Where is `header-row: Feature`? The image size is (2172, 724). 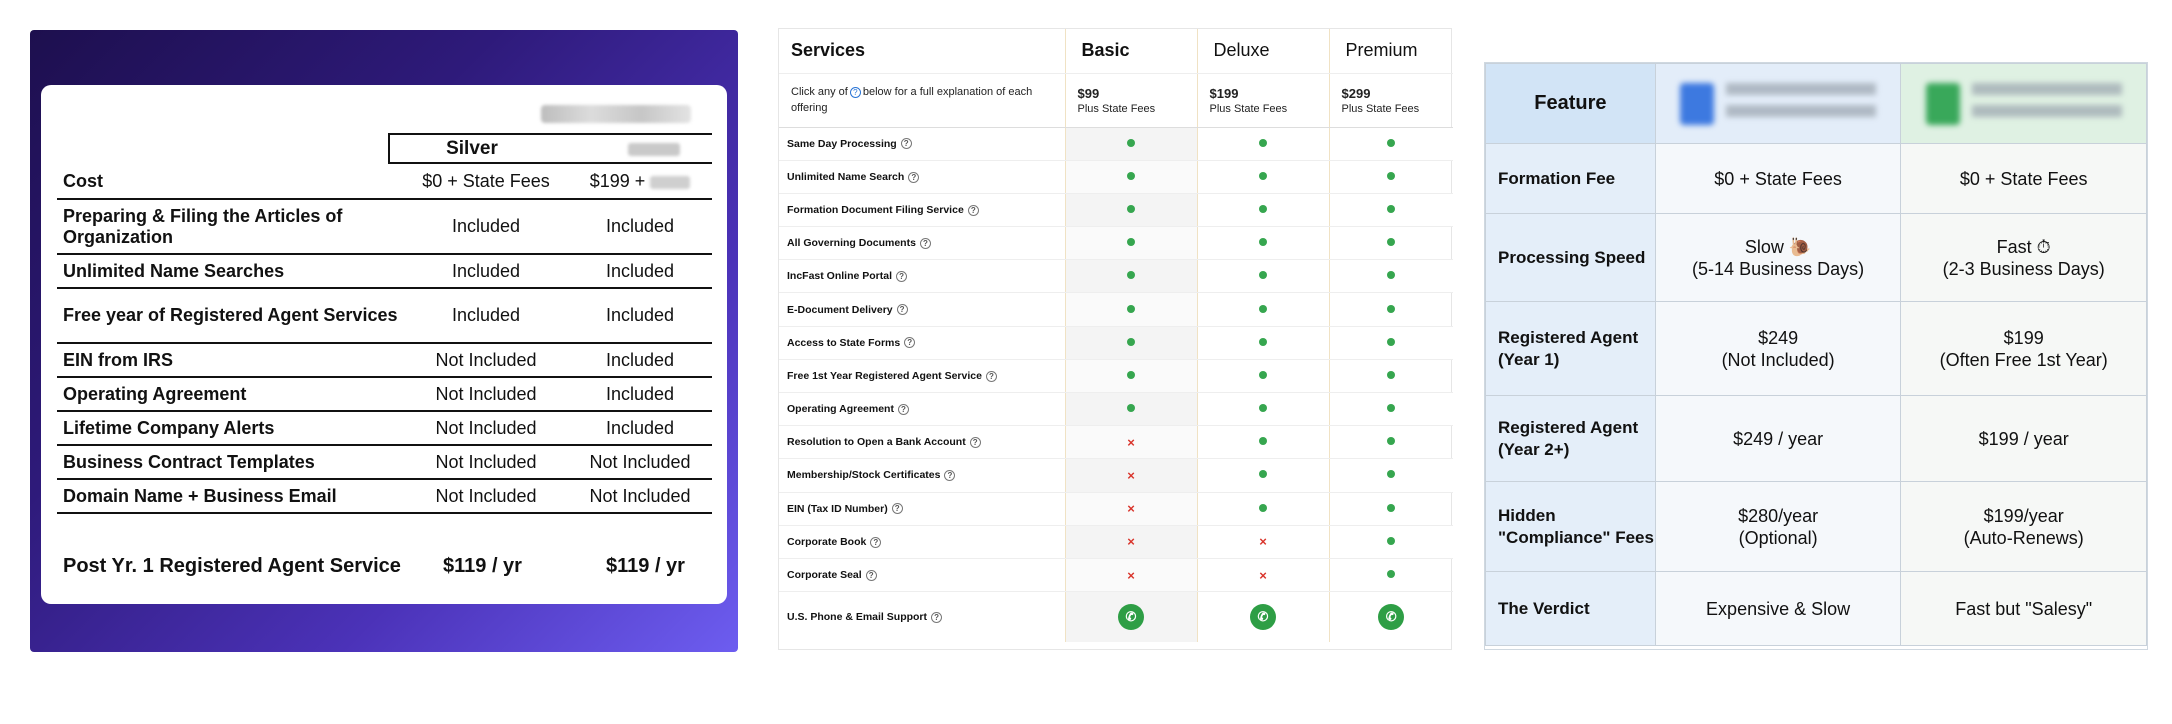 header-row: Feature is located at coordinates (1816, 103).